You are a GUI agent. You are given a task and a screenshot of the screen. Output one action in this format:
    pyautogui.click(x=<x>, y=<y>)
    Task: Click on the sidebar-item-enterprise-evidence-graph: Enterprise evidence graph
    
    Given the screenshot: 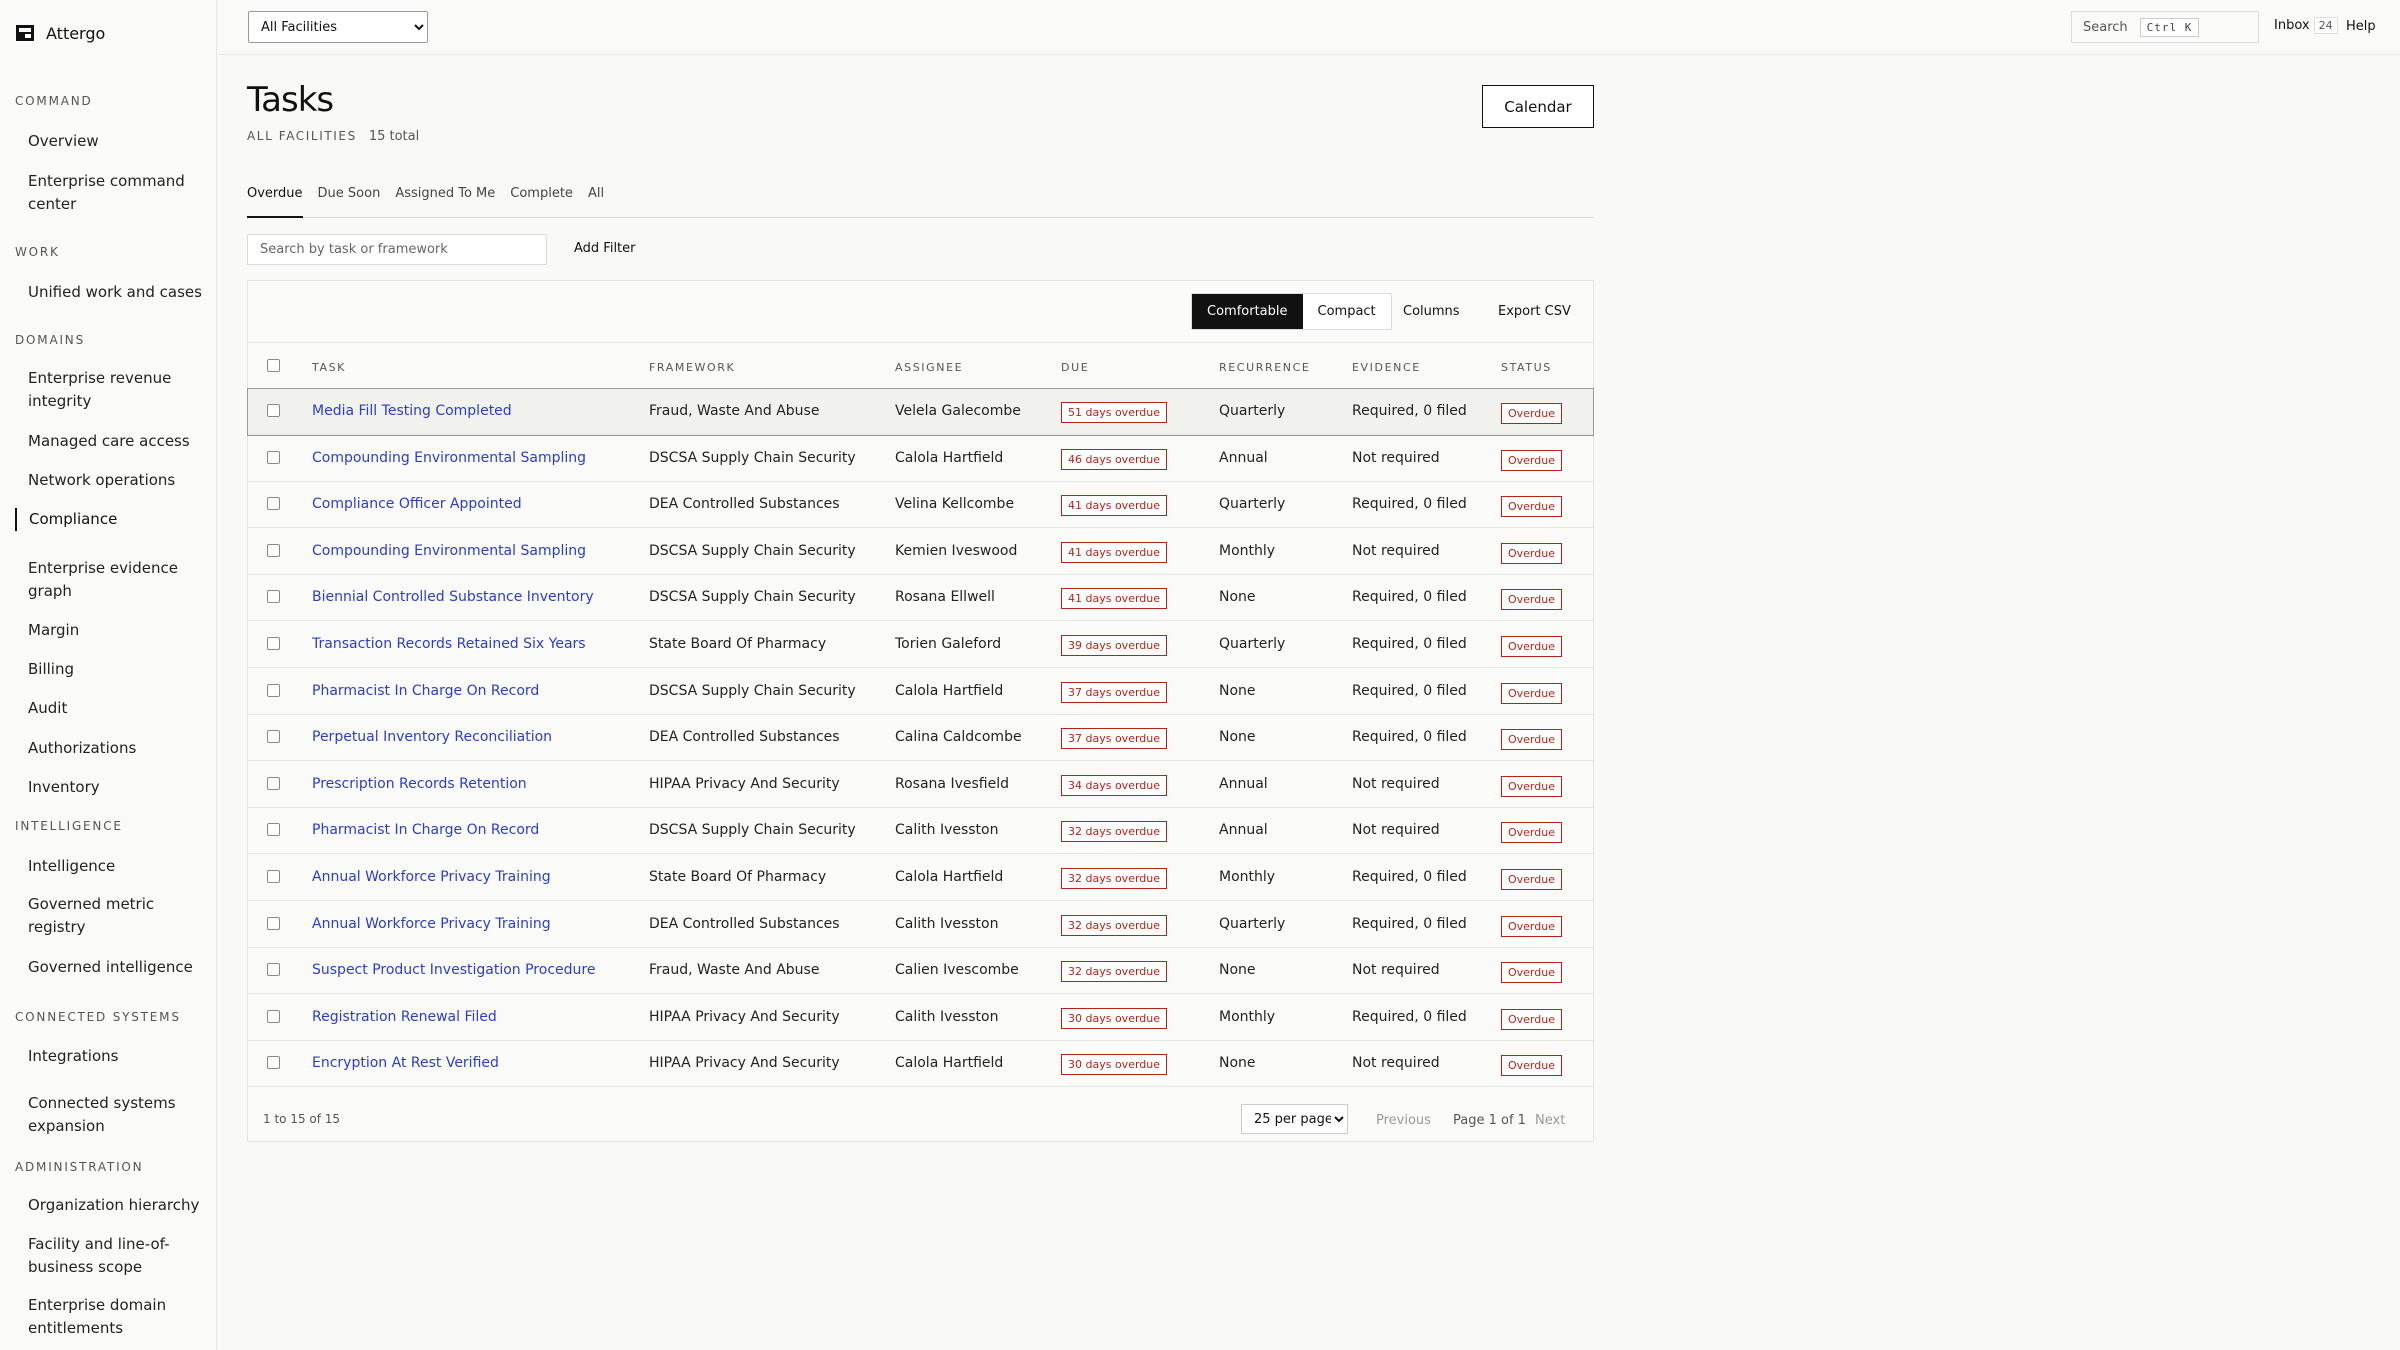 What is the action you would take?
    pyautogui.click(x=113, y=580)
    